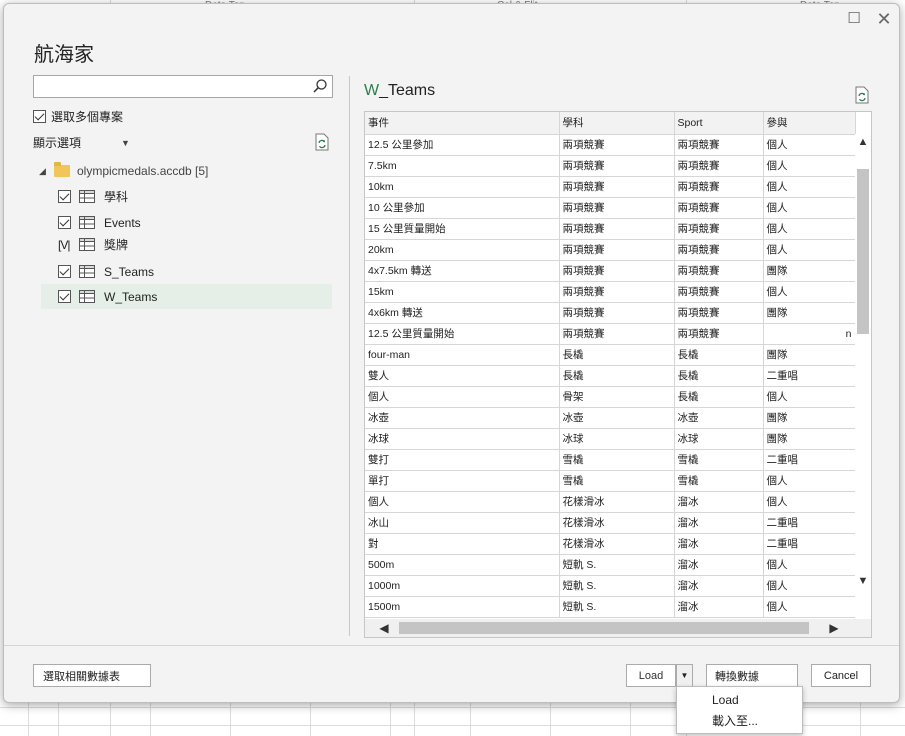 Image resolution: width=905 pixels, height=736 pixels. What do you see at coordinates (610, 544) in the screenshot?
I see `table-row: 對花樣滑冰 溜冰 二重唱` at bounding box center [610, 544].